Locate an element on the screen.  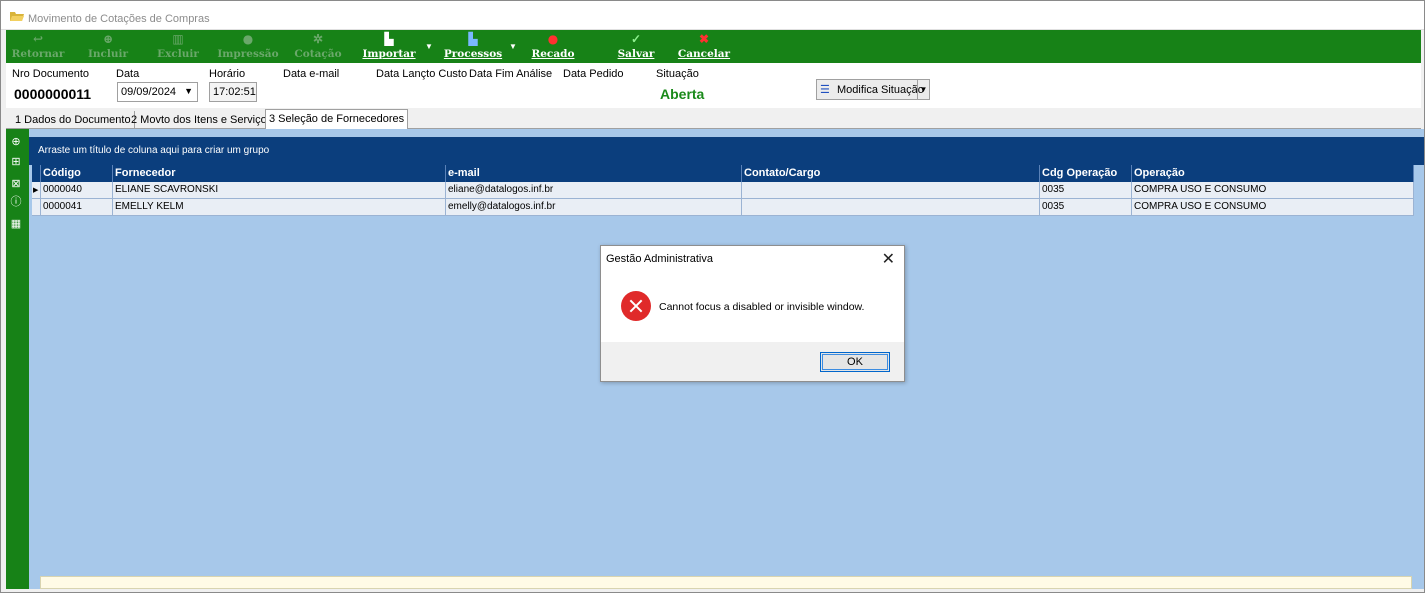
title-bar: Movimento de Cotações de Compras is located at coordinates (712, 15).